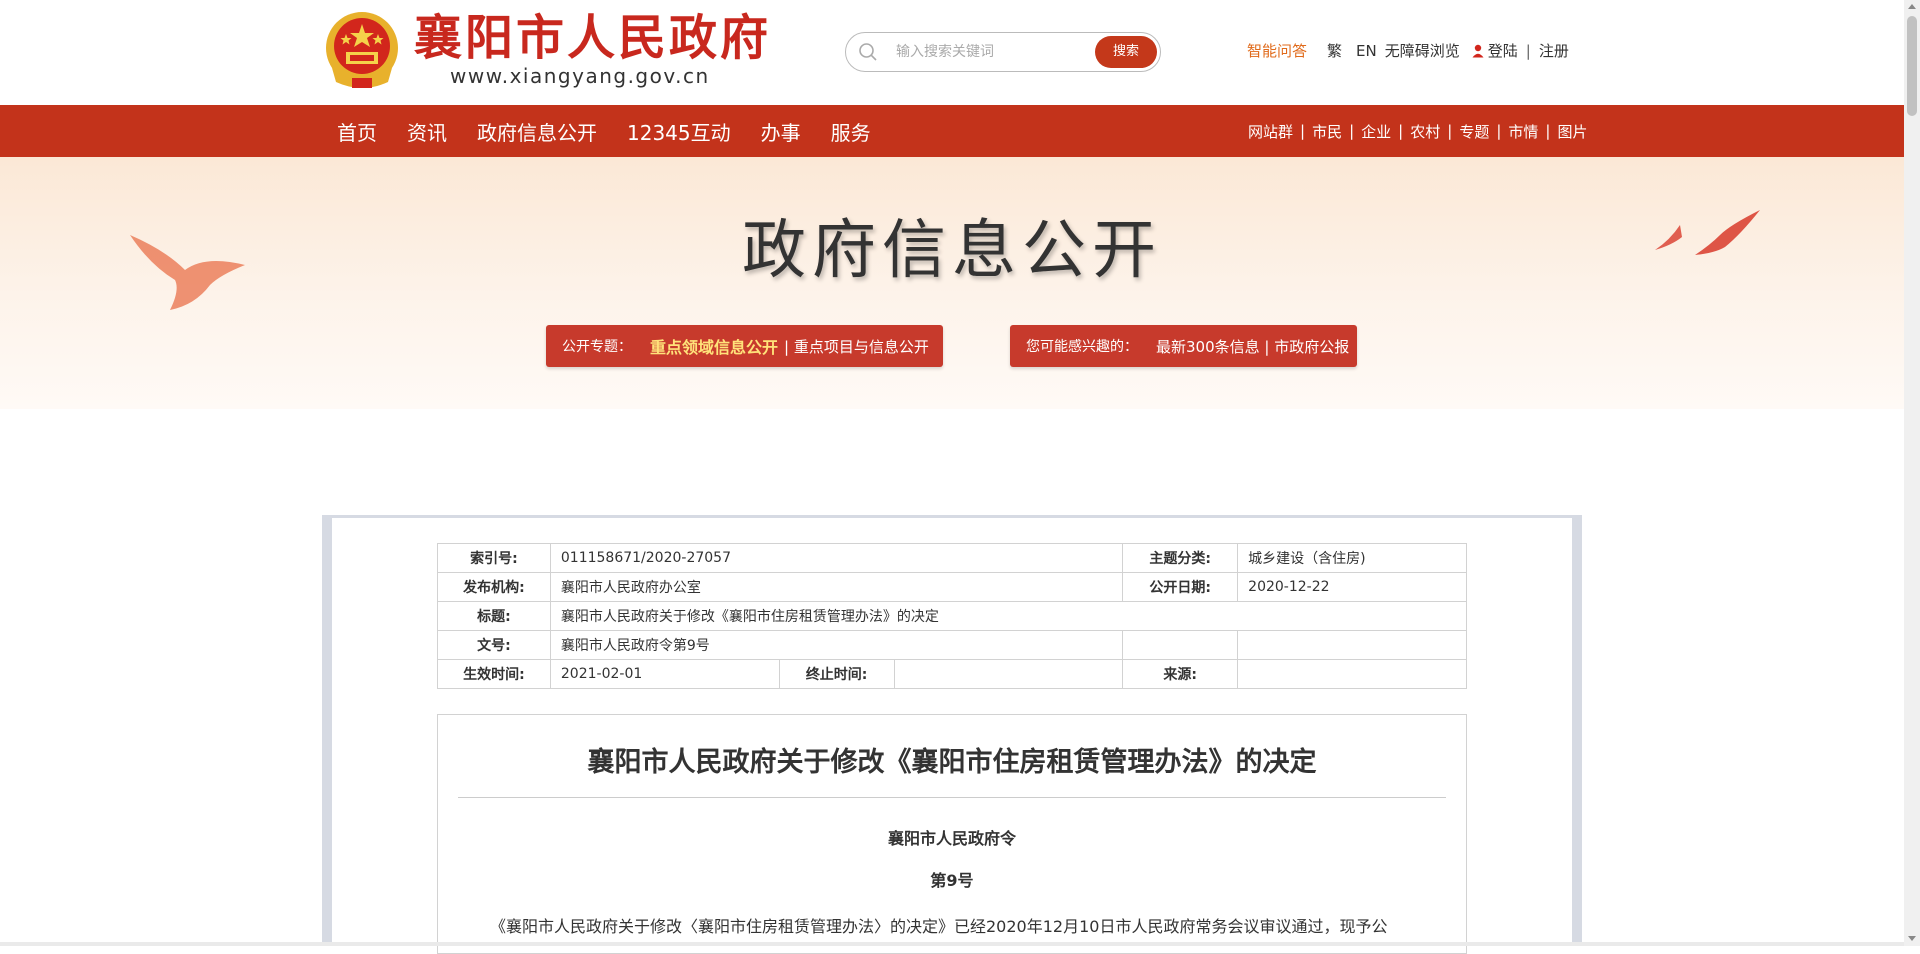  I want to click on search-button: 搜索, so click(1126, 52).